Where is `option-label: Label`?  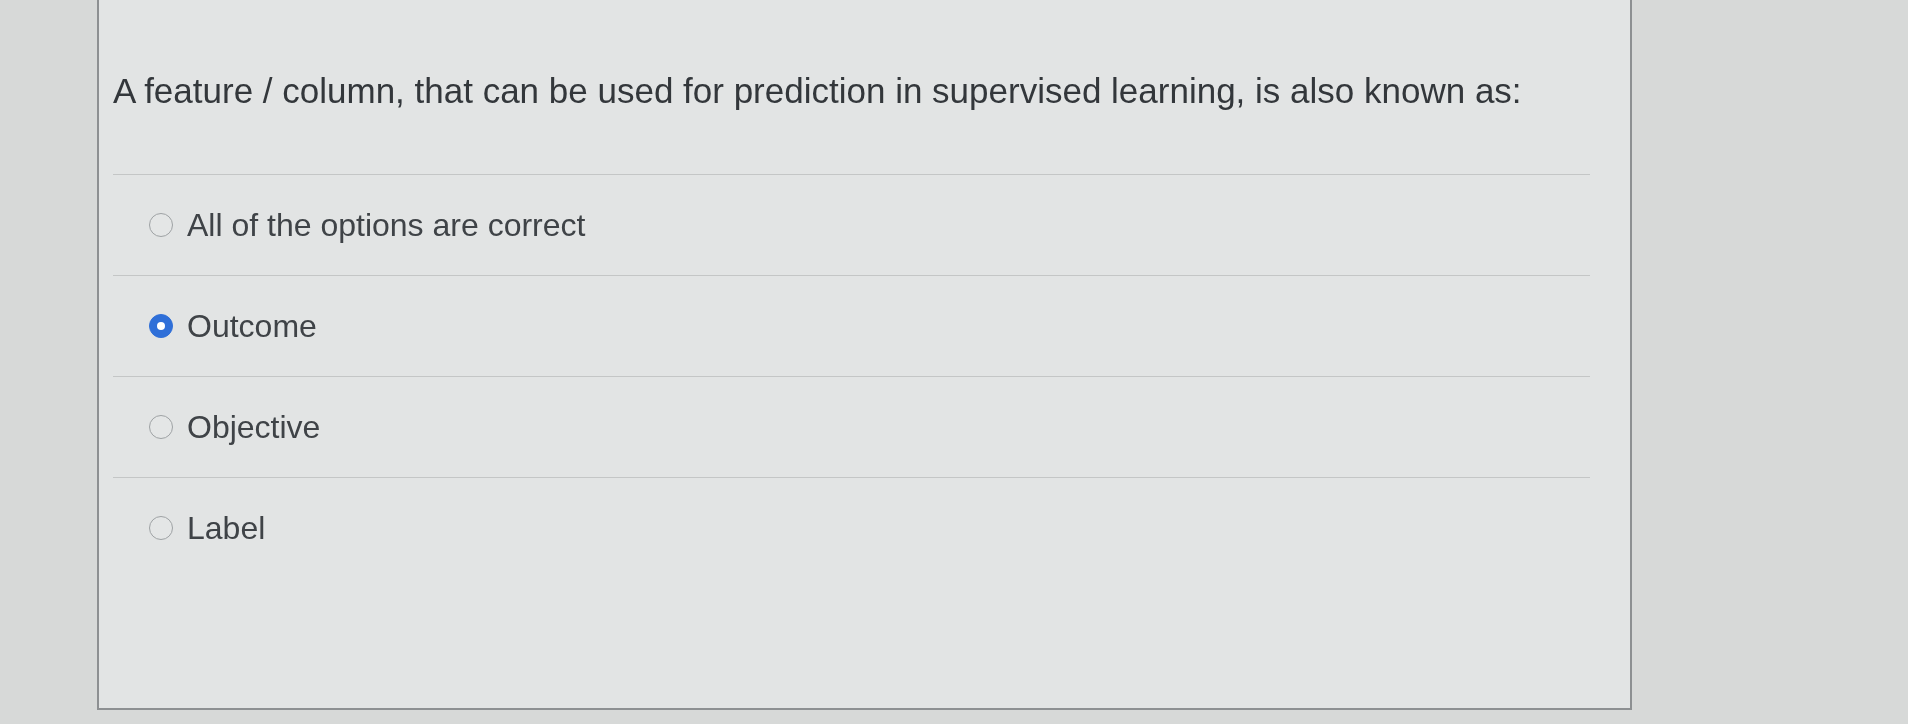
option-label: Label is located at coordinates (226, 528).